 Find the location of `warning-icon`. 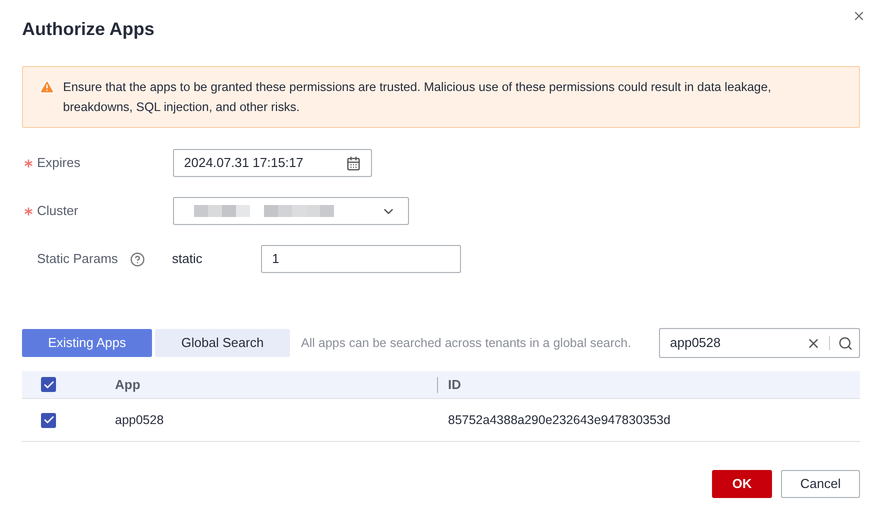

warning-icon is located at coordinates (47, 87).